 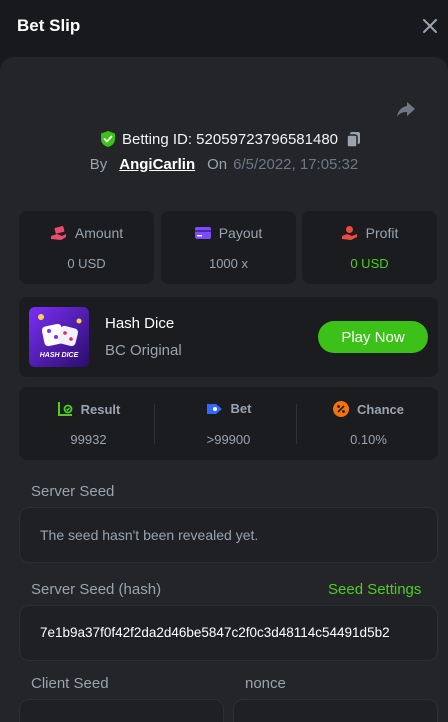 I want to click on seed-settings-link: Seed Settings, so click(x=374, y=589).